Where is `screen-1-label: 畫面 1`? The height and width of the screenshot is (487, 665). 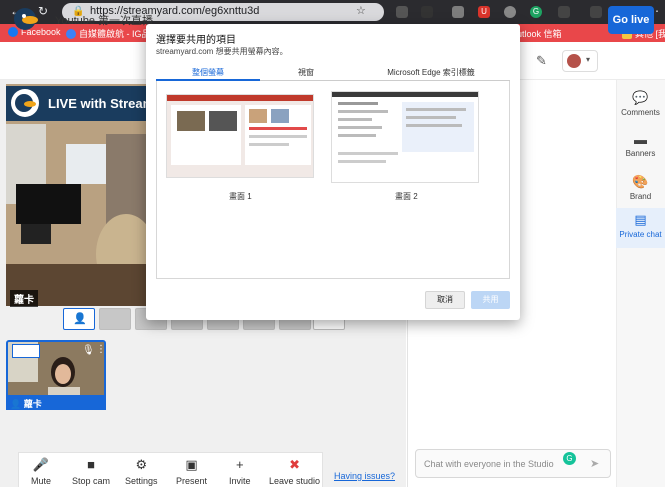 screen-1-label: 畫面 1 is located at coordinates (240, 196).